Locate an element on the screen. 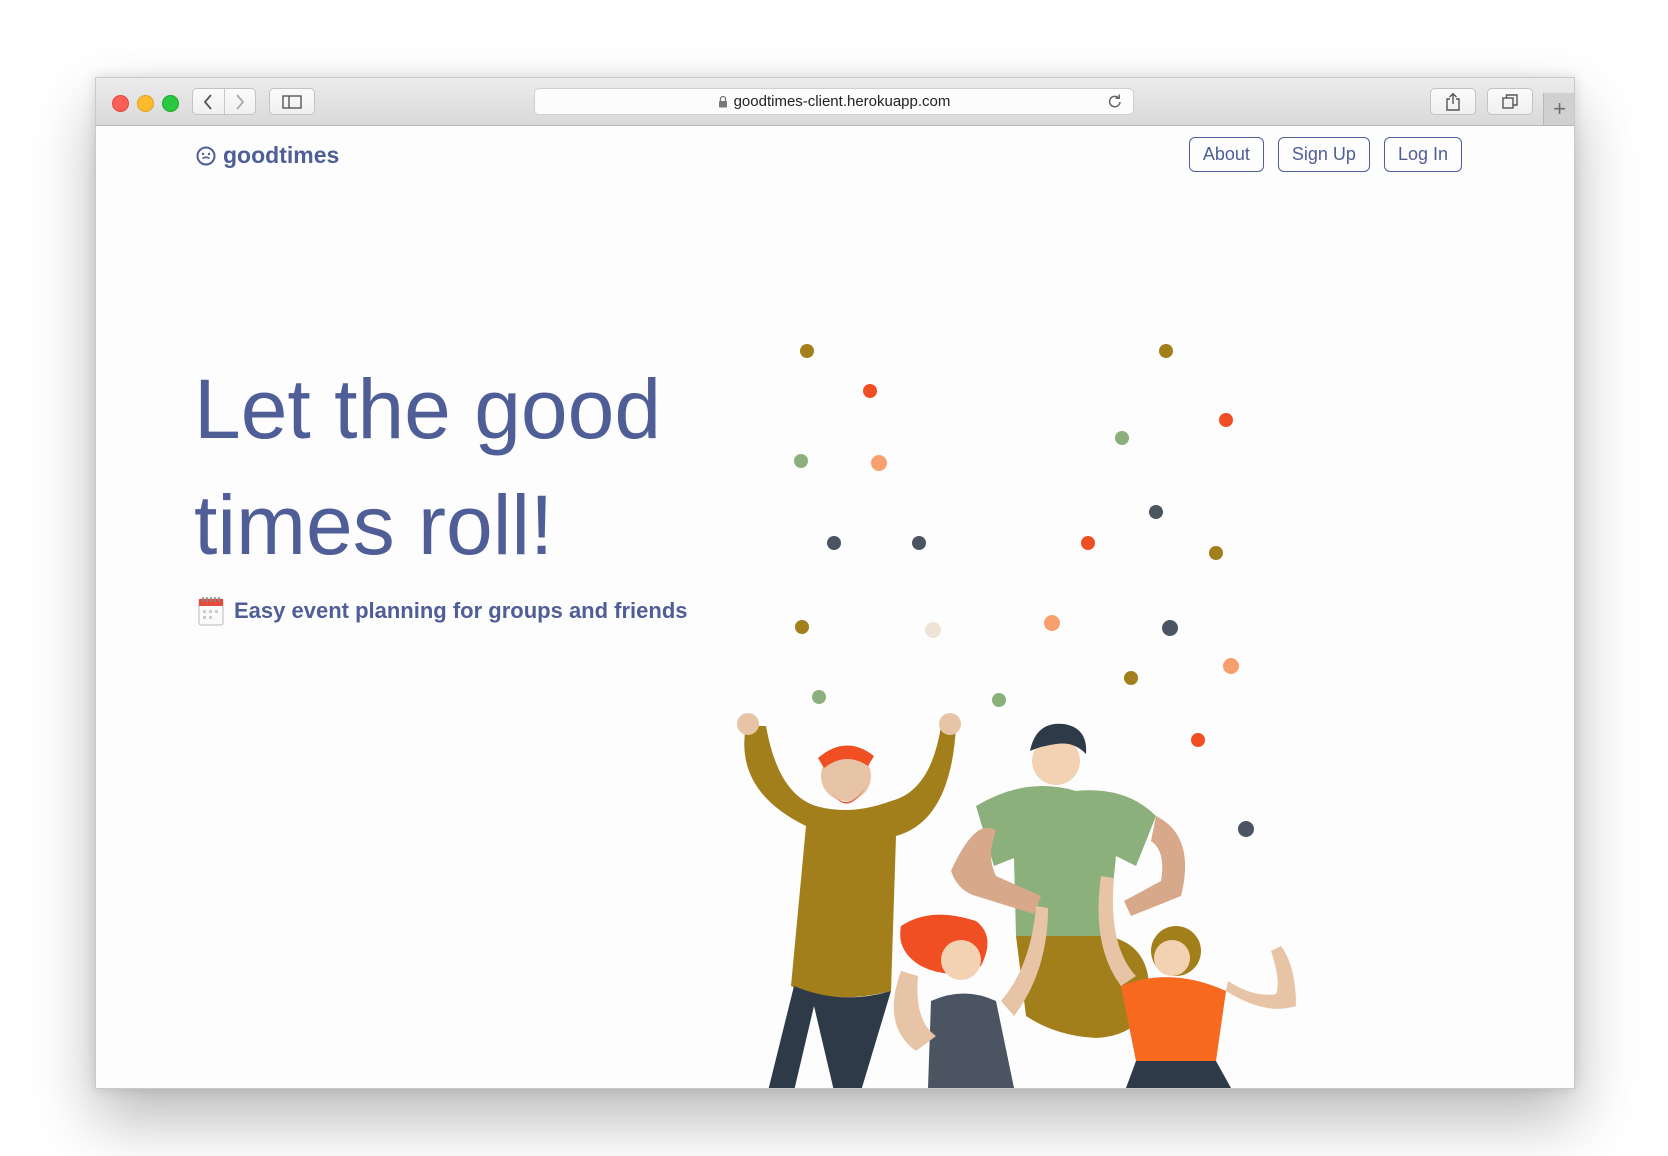 The width and height of the screenshot is (1668, 1156). share-button is located at coordinates (1453, 101).